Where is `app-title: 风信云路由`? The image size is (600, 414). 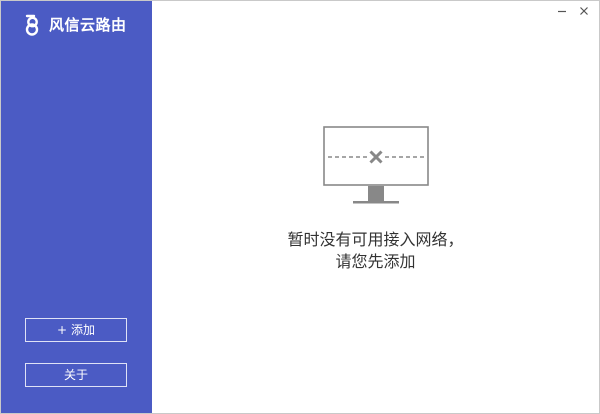
app-title: 风信云路由 is located at coordinates (88, 25).